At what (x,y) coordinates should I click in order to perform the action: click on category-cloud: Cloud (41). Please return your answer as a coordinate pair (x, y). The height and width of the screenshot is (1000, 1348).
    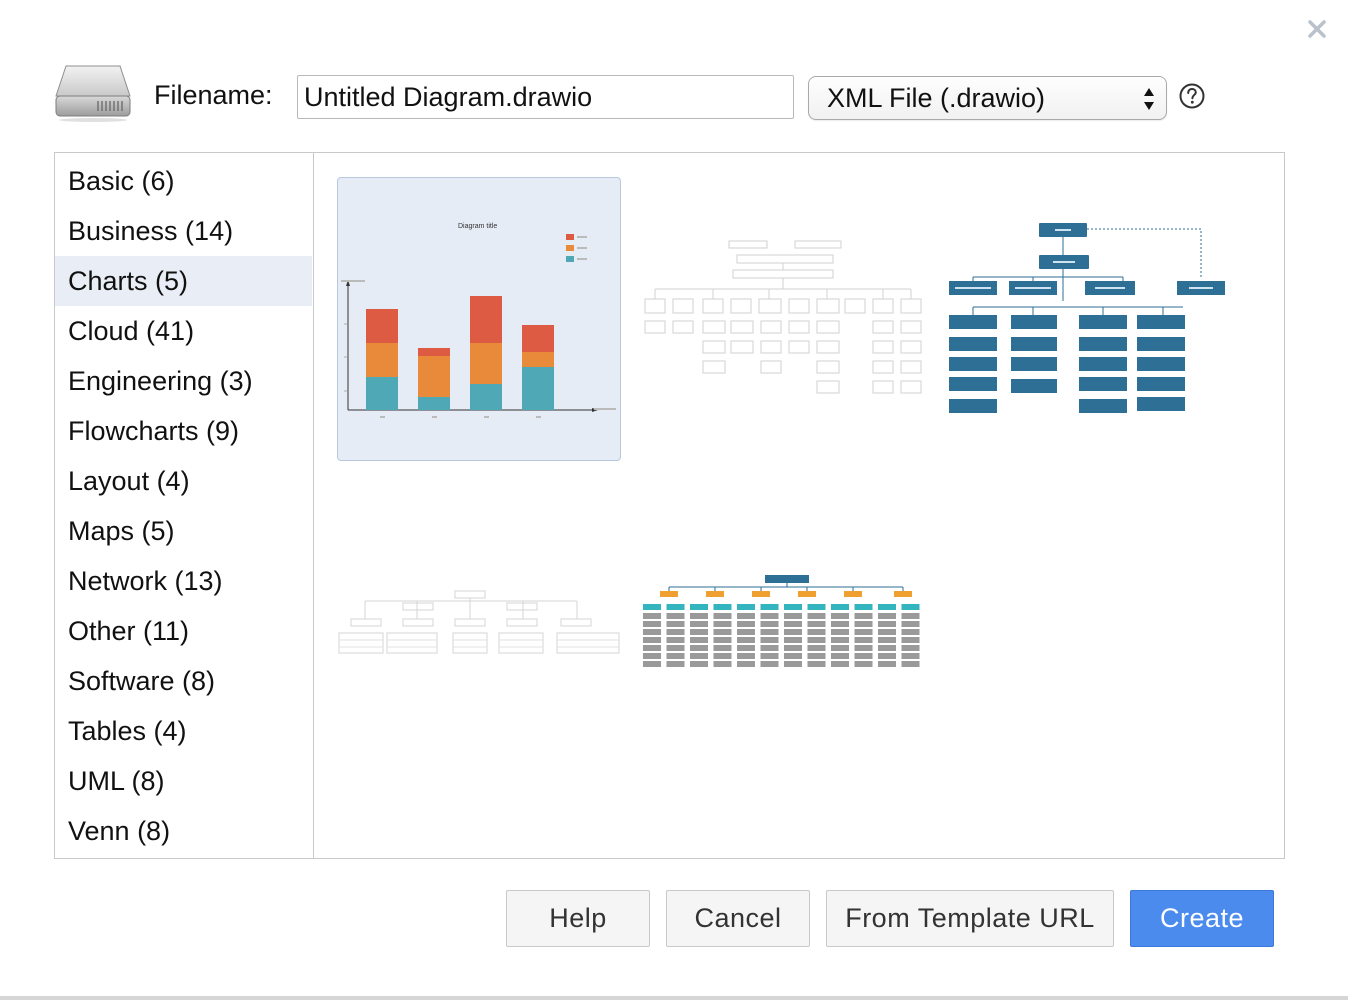
    Looking at the image, I should click on (183, 331).